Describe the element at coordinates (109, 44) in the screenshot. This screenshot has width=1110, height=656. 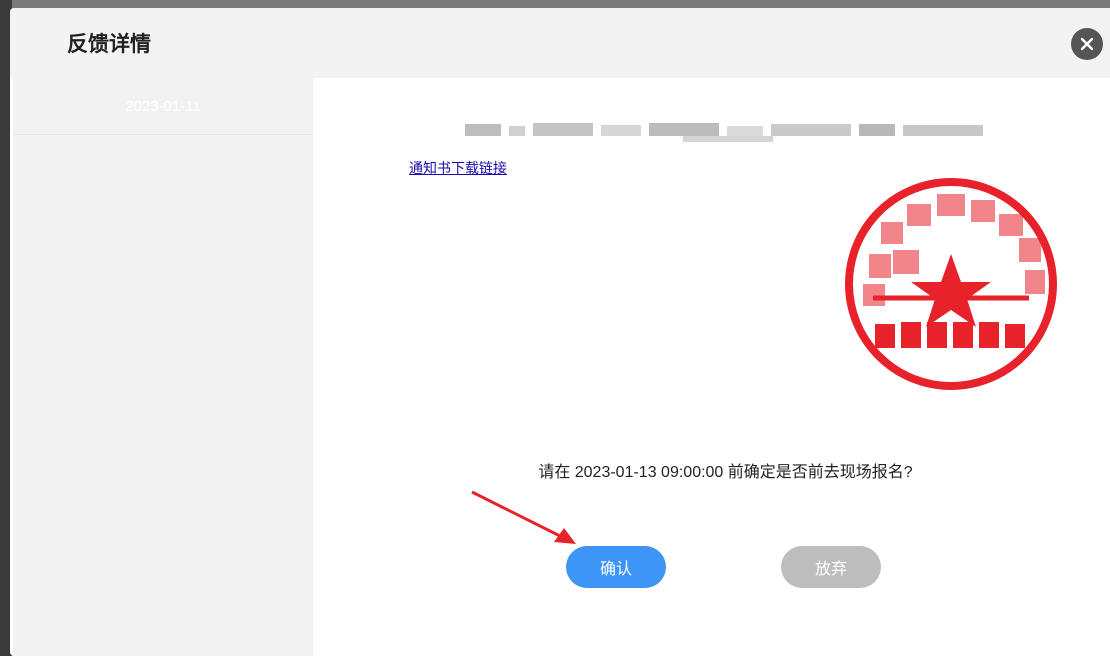
I see `dialog-title: 反馈详情` at that location.